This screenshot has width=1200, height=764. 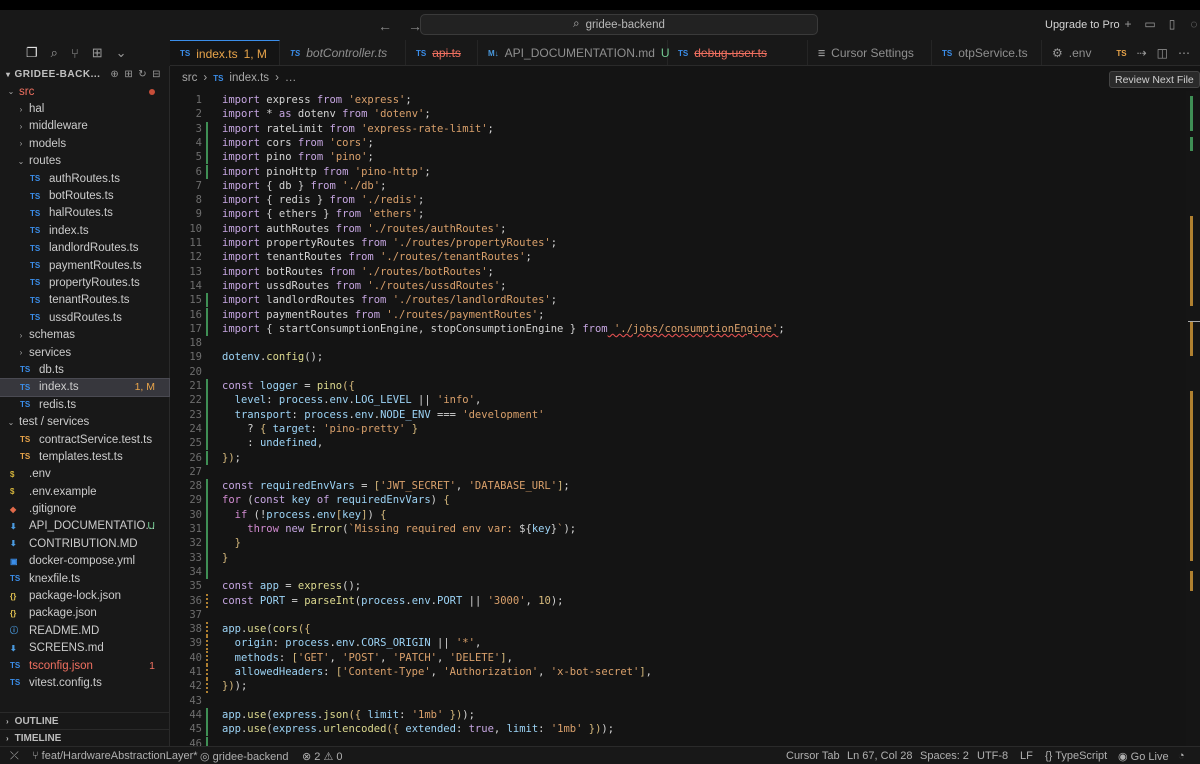 I want to click on file-item: ▣ docker-compose.yml, so click(x=84, y=561).